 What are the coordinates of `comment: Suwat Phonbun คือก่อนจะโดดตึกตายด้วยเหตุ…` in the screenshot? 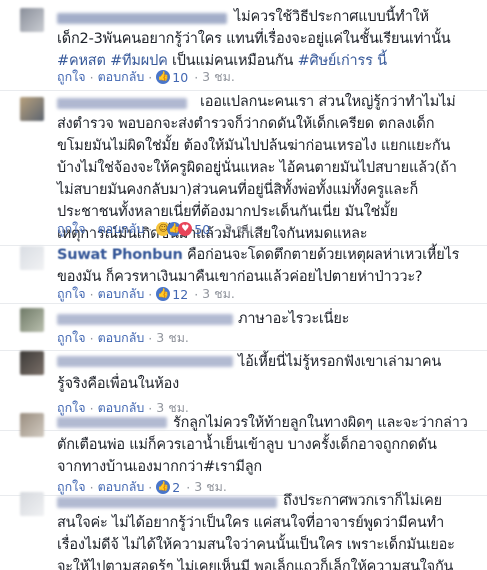 It's located at (243, 274).